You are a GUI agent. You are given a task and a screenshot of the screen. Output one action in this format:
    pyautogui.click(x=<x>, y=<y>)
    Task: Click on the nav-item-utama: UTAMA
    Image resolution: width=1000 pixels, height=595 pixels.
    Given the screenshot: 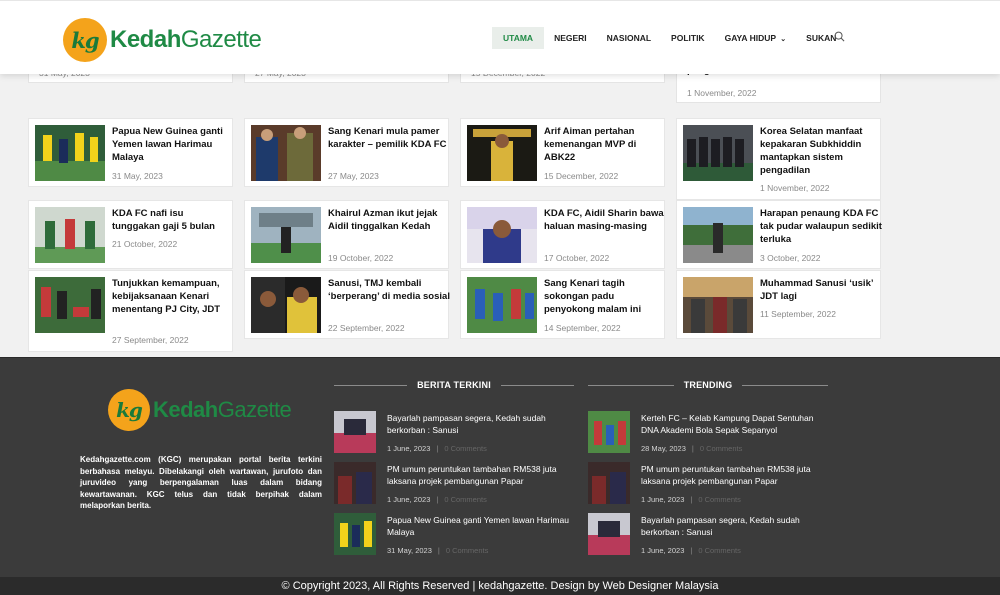 What is the action you would take?
    pyautogui.click(x=518, y=38)
    